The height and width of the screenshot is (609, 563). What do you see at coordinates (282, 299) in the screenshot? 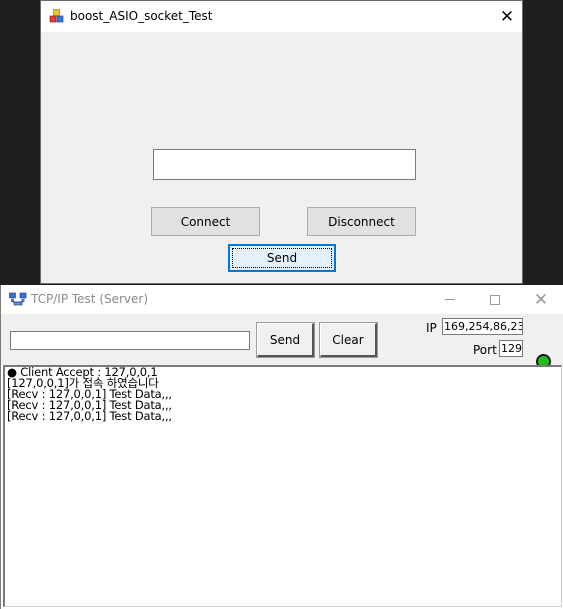
I see `server-titlebar: TCP/IP Test (Server) ✕` at bounding box center [282, 299].